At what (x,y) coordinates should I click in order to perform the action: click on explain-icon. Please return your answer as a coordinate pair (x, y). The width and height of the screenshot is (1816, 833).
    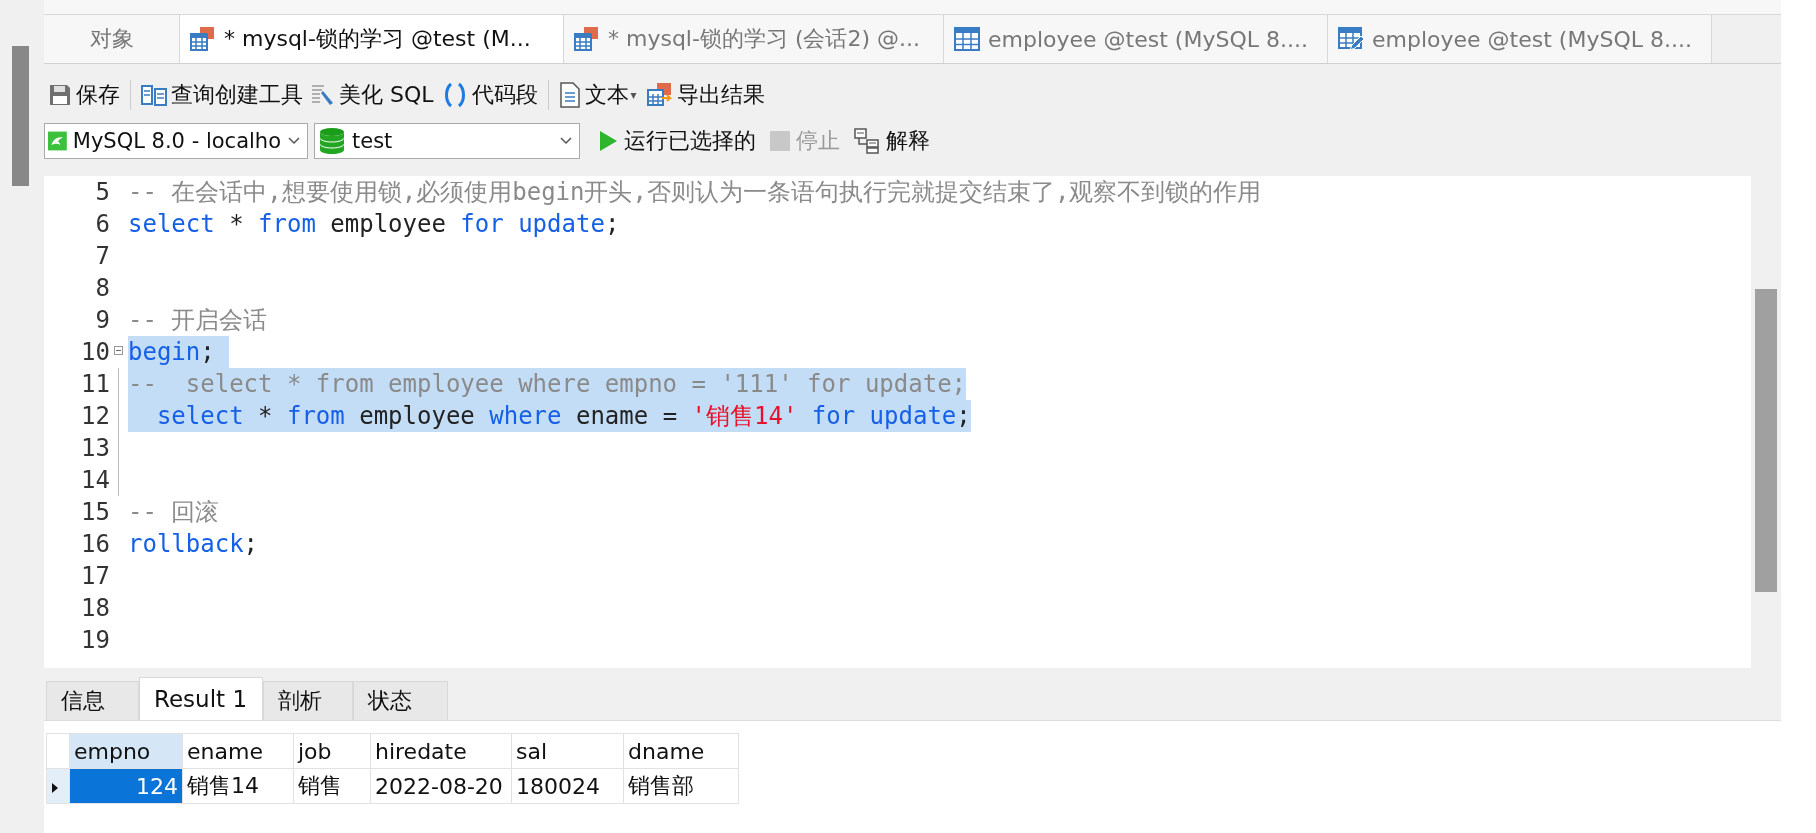
    Looking at the image, I should click on (867, 141).